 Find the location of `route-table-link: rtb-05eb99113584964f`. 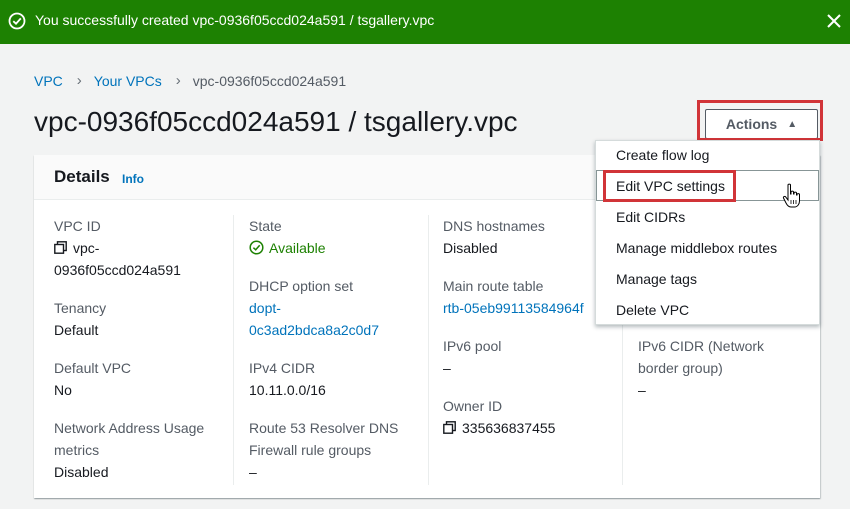

route-table-link: rtb-05eb99113584964f is located at coordinates (513, 308).